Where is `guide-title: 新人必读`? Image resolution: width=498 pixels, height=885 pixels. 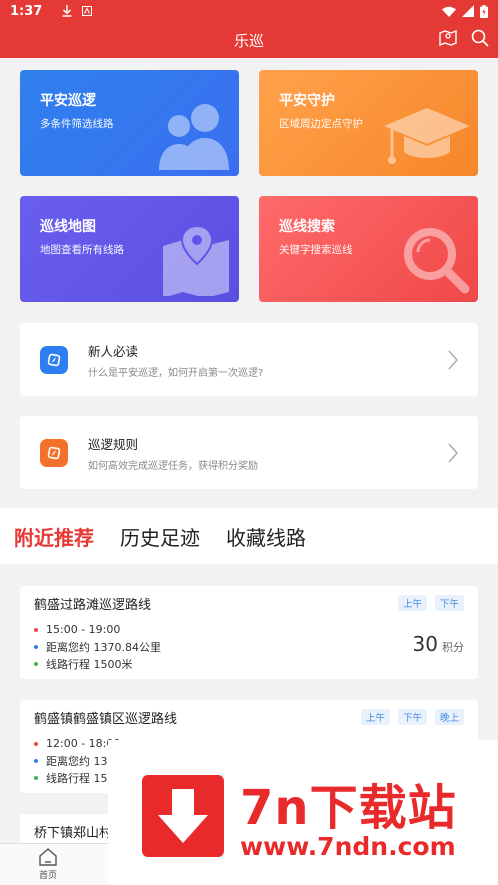 guide-title: 新人必读 is located at coordinates (113, 351).